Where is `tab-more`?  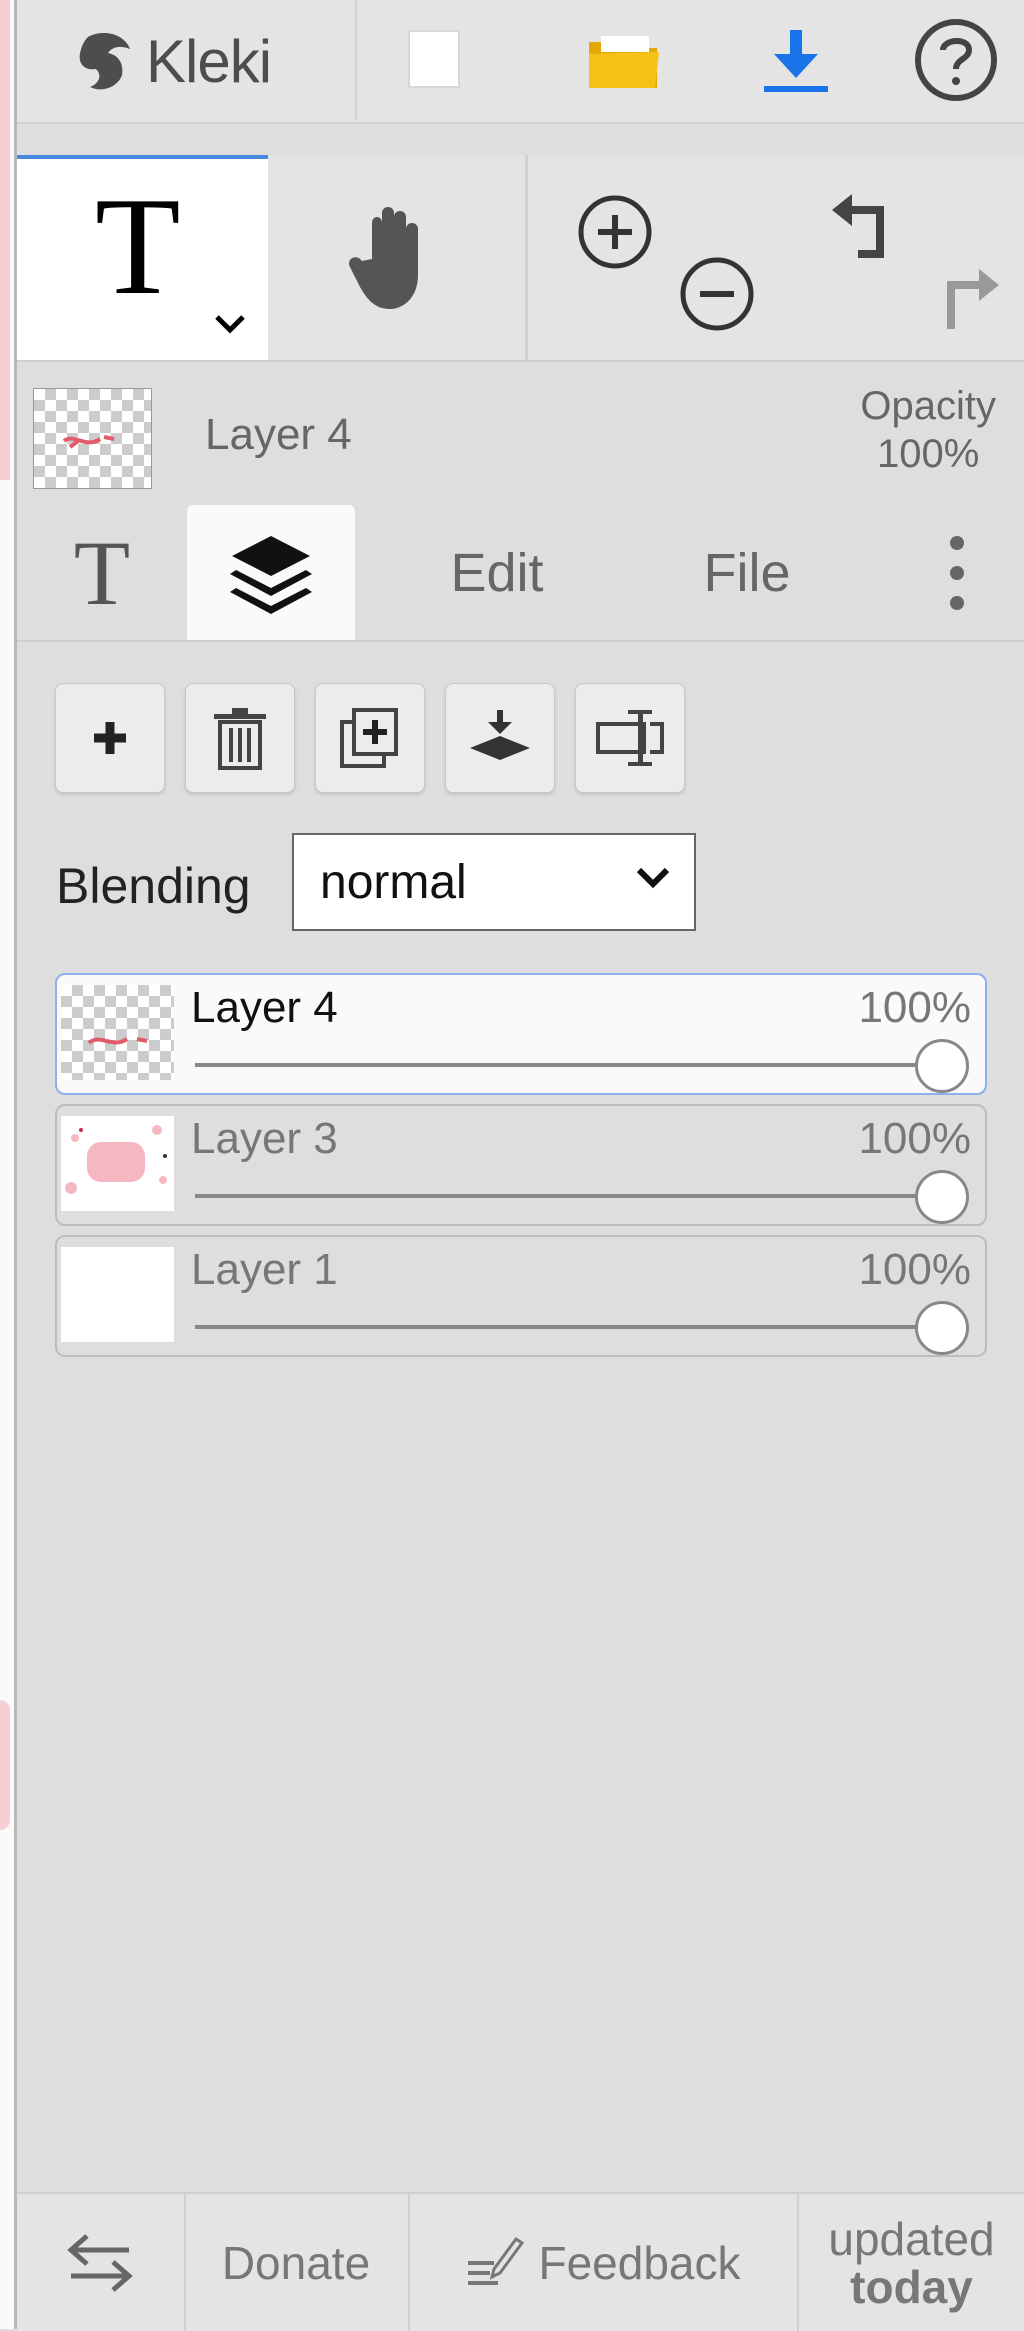
tab-more is located at coordinates (957, 572).